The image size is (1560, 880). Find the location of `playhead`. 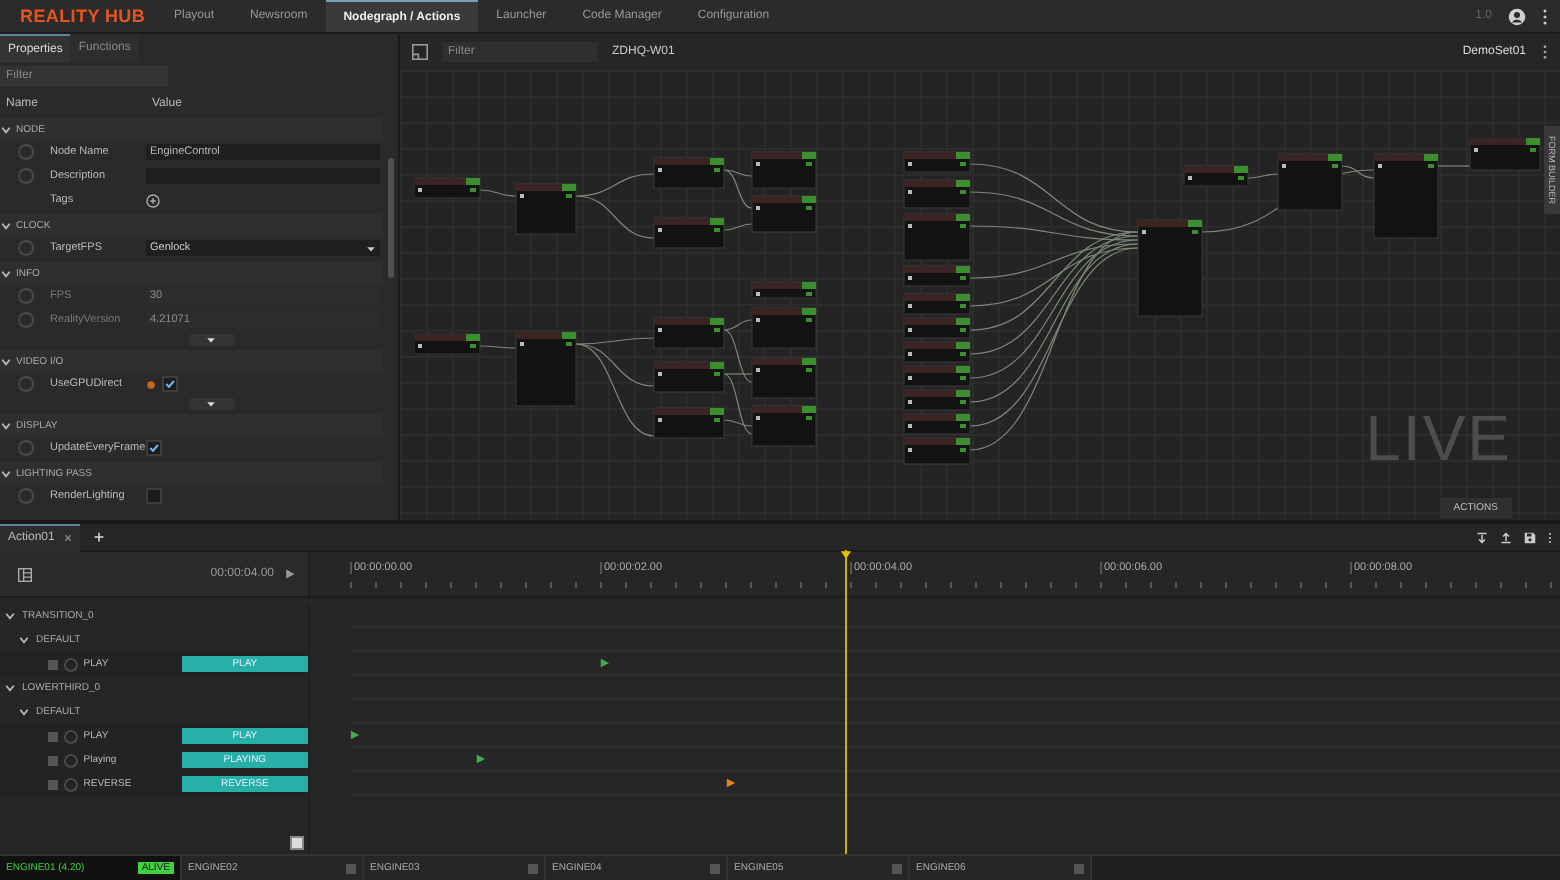

playhead is located at coordinates (846, 702).